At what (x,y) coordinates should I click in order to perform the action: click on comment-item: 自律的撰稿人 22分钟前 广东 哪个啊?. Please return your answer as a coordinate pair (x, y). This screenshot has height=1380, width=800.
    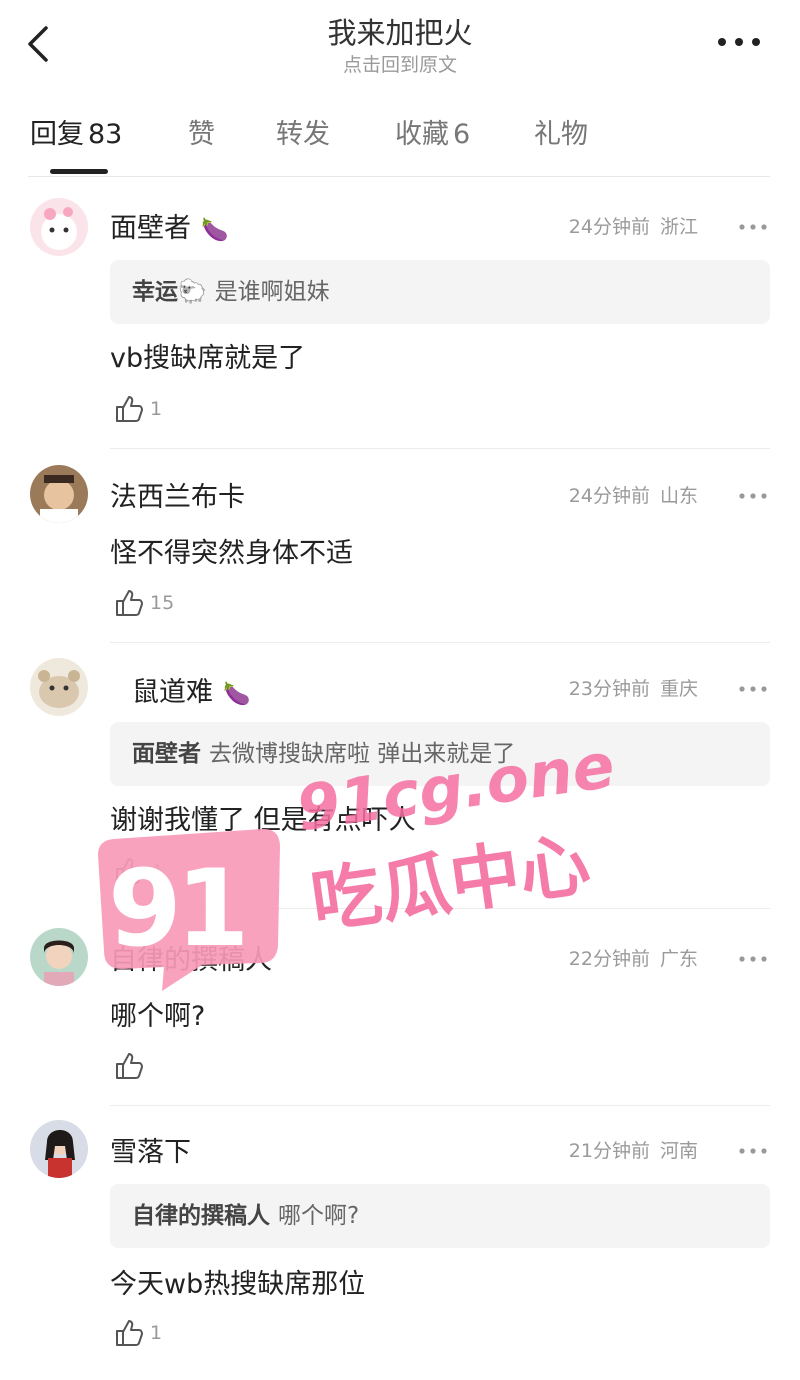
    Looking at the image, I should click on (400, 1013).